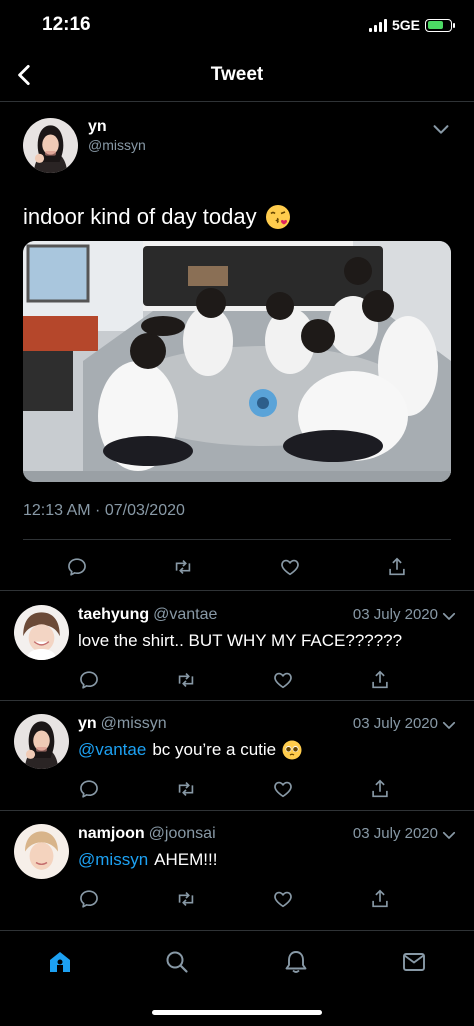 This screenshot has height=1026, width=474. What do you see at coordinates (237, 25) in the screenshot?
I see `status-bar: 12:16 5GE` at bounding box center [237, 25].